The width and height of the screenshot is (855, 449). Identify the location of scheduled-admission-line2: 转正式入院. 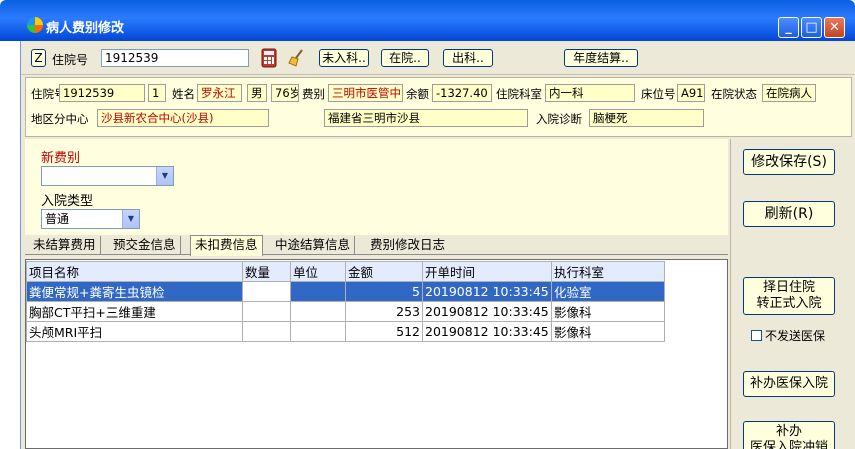
(789, 303).